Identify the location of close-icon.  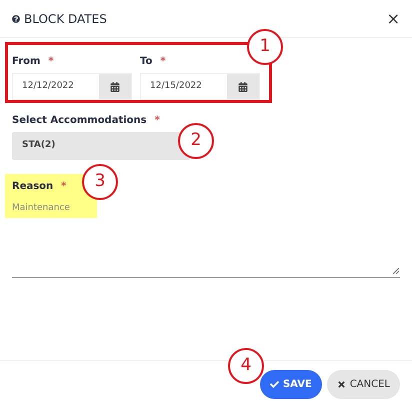
(341, 384).